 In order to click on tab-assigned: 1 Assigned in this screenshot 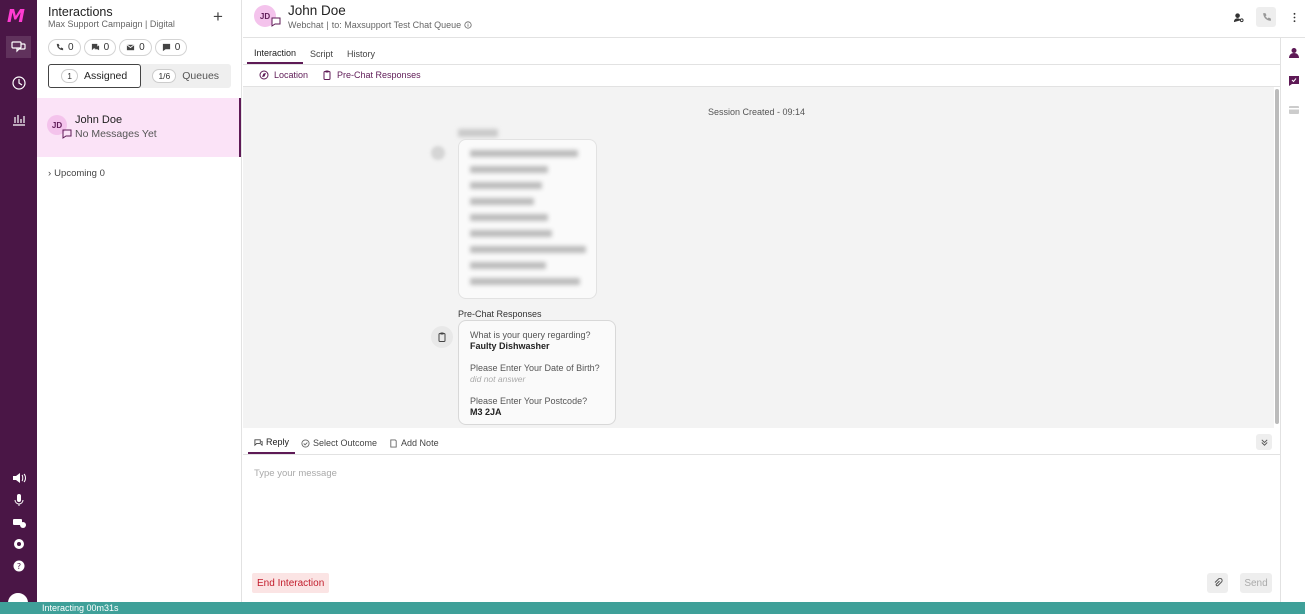, I will do `click(94, 76)`.